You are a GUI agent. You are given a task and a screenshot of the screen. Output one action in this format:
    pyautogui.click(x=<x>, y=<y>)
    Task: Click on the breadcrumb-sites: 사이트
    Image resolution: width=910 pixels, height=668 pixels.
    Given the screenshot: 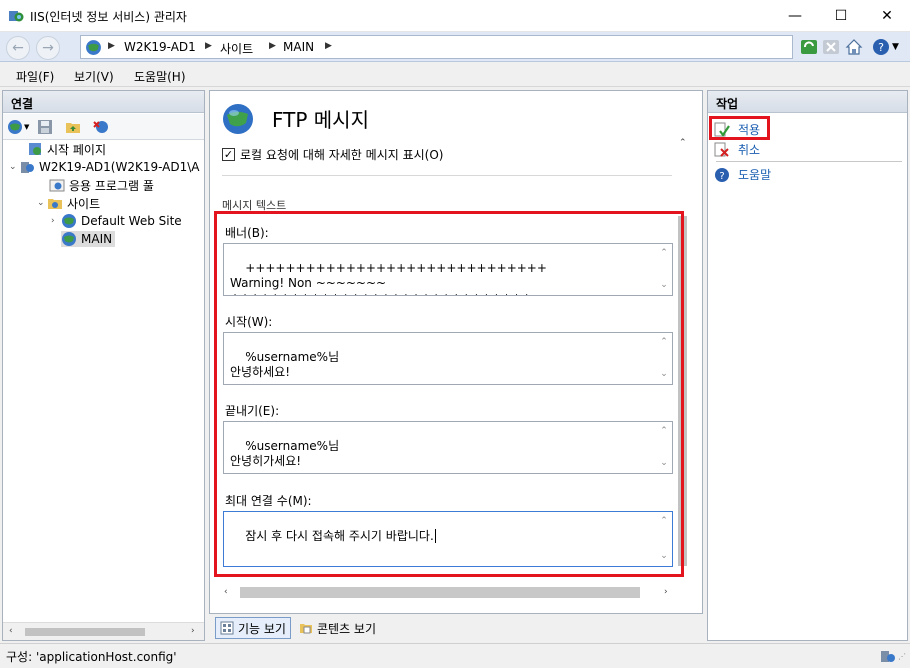 What is the action you would take?
    pyautogui.click(x=236, y=48)
    